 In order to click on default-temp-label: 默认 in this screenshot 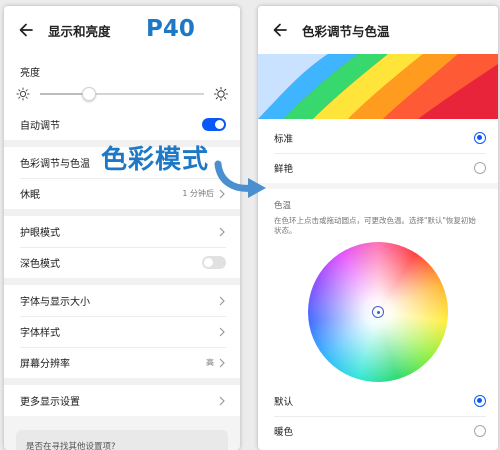, I will do `click(284, 403)`.